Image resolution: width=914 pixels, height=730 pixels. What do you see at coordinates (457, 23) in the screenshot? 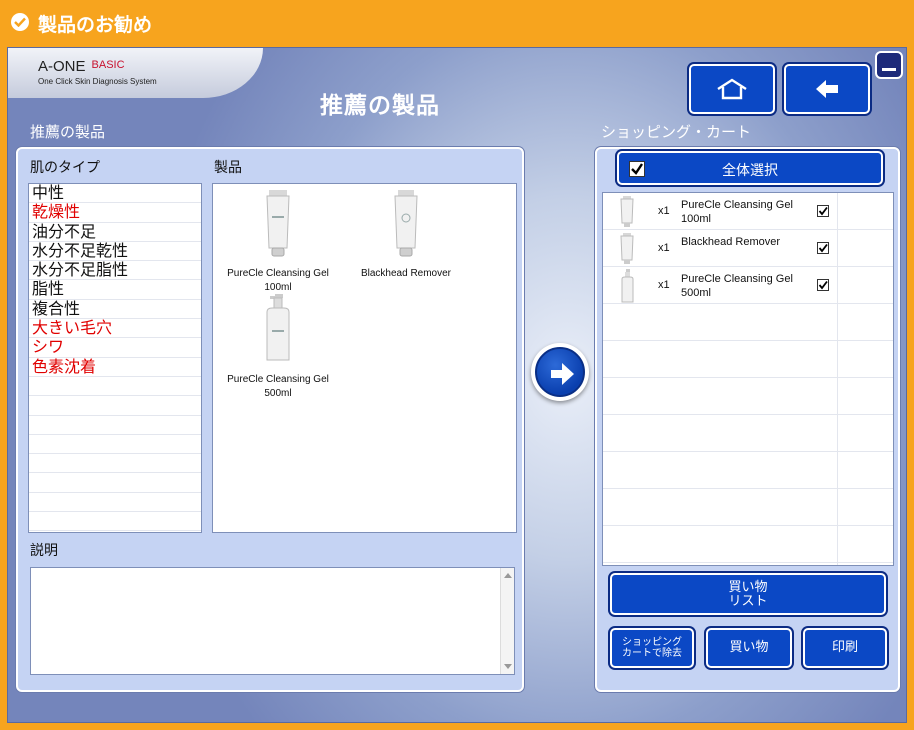
I see `window-titlebar: 製品のお勧め` at bounding box center [457, 23].